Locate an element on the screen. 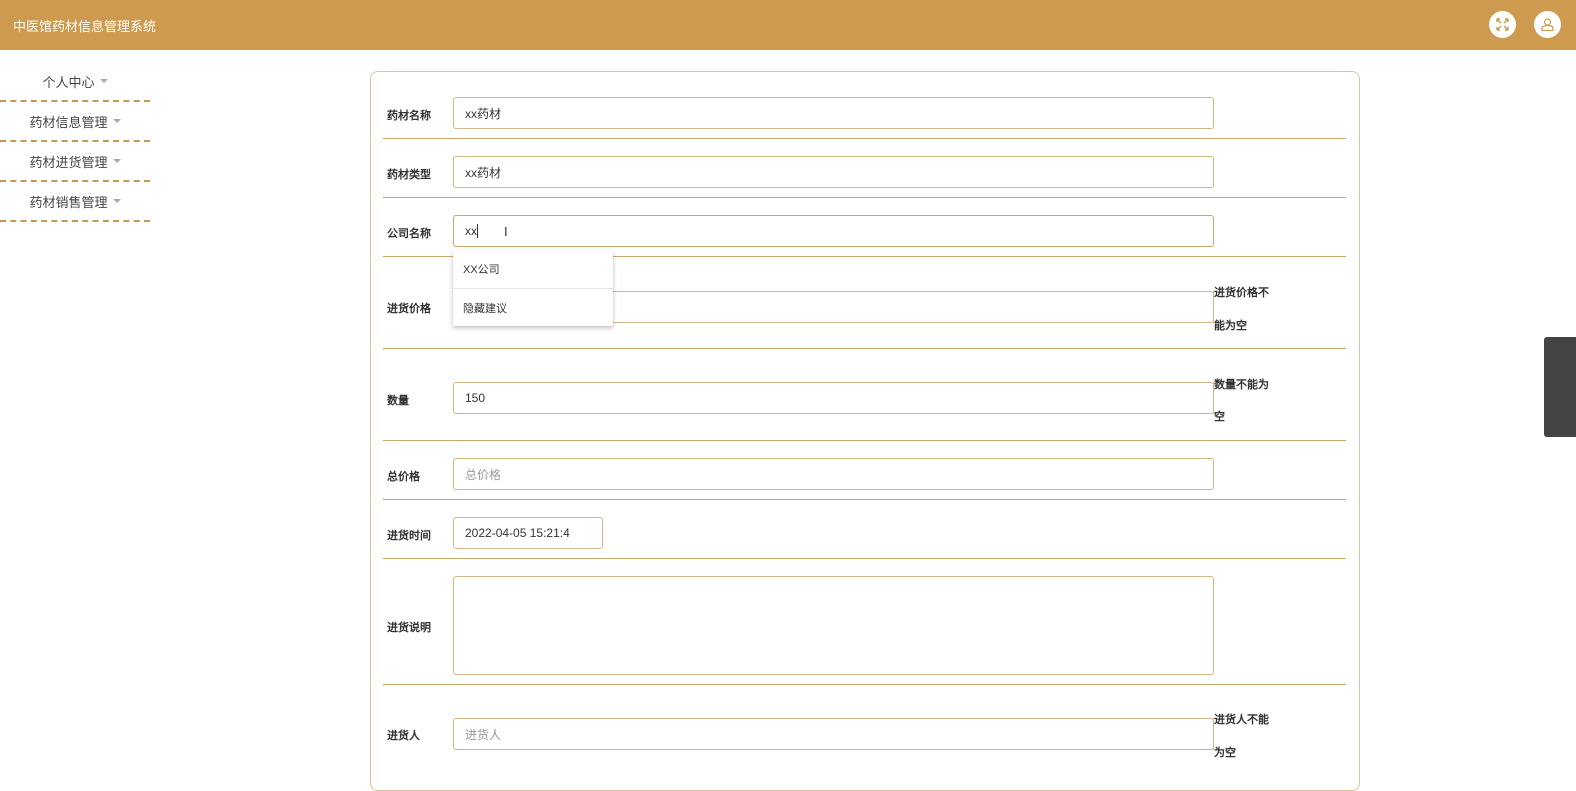 This screenshot has height=791, width=1576. quantity-input: 150 is located at coordinates (833, 398).